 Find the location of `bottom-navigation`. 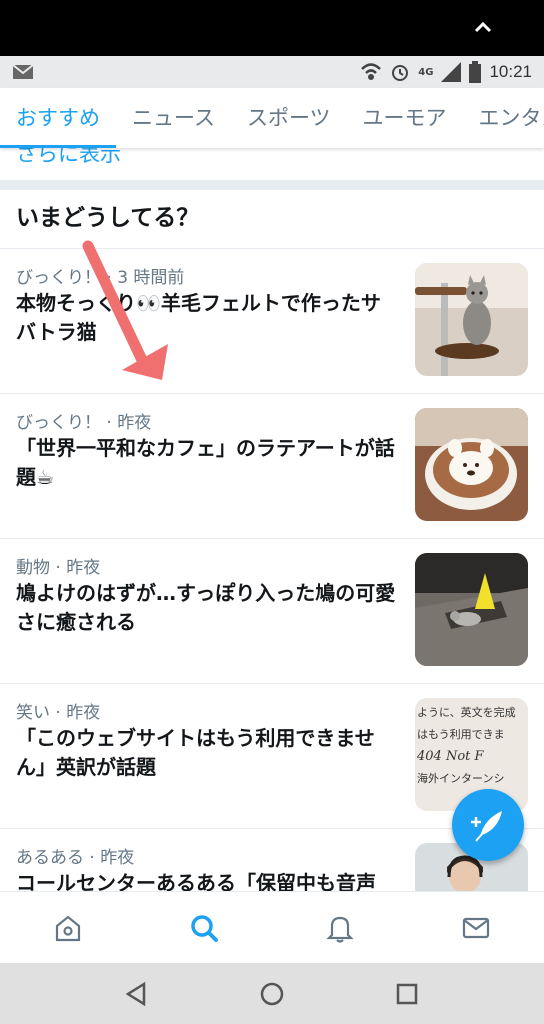

bottom-navigation is located at coordinates (272, 927).